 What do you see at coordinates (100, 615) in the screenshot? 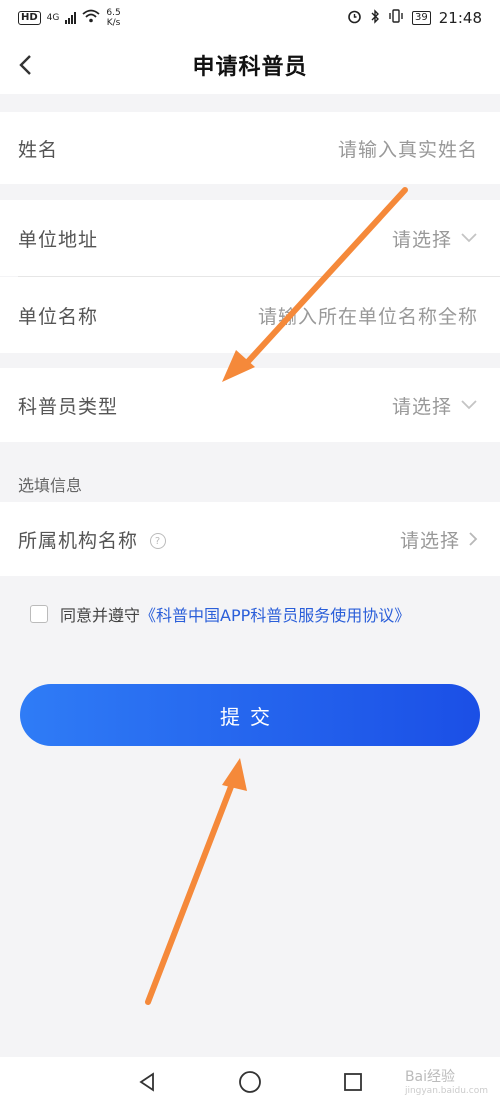
I see `agreement-prefix: 同意并遵守` at bounding box center [100, 615].